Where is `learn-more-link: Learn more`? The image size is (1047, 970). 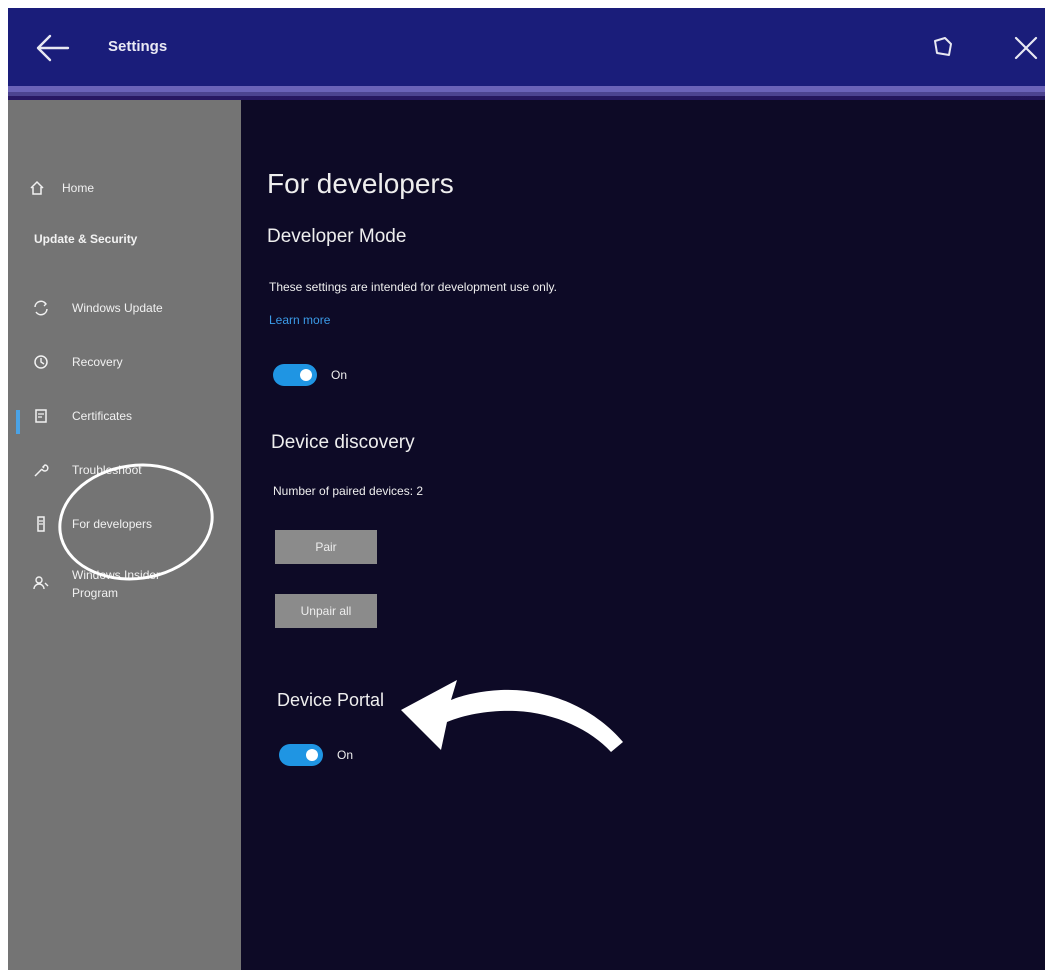 learn-more-link: Learn more is located at coordinates (299, 320).